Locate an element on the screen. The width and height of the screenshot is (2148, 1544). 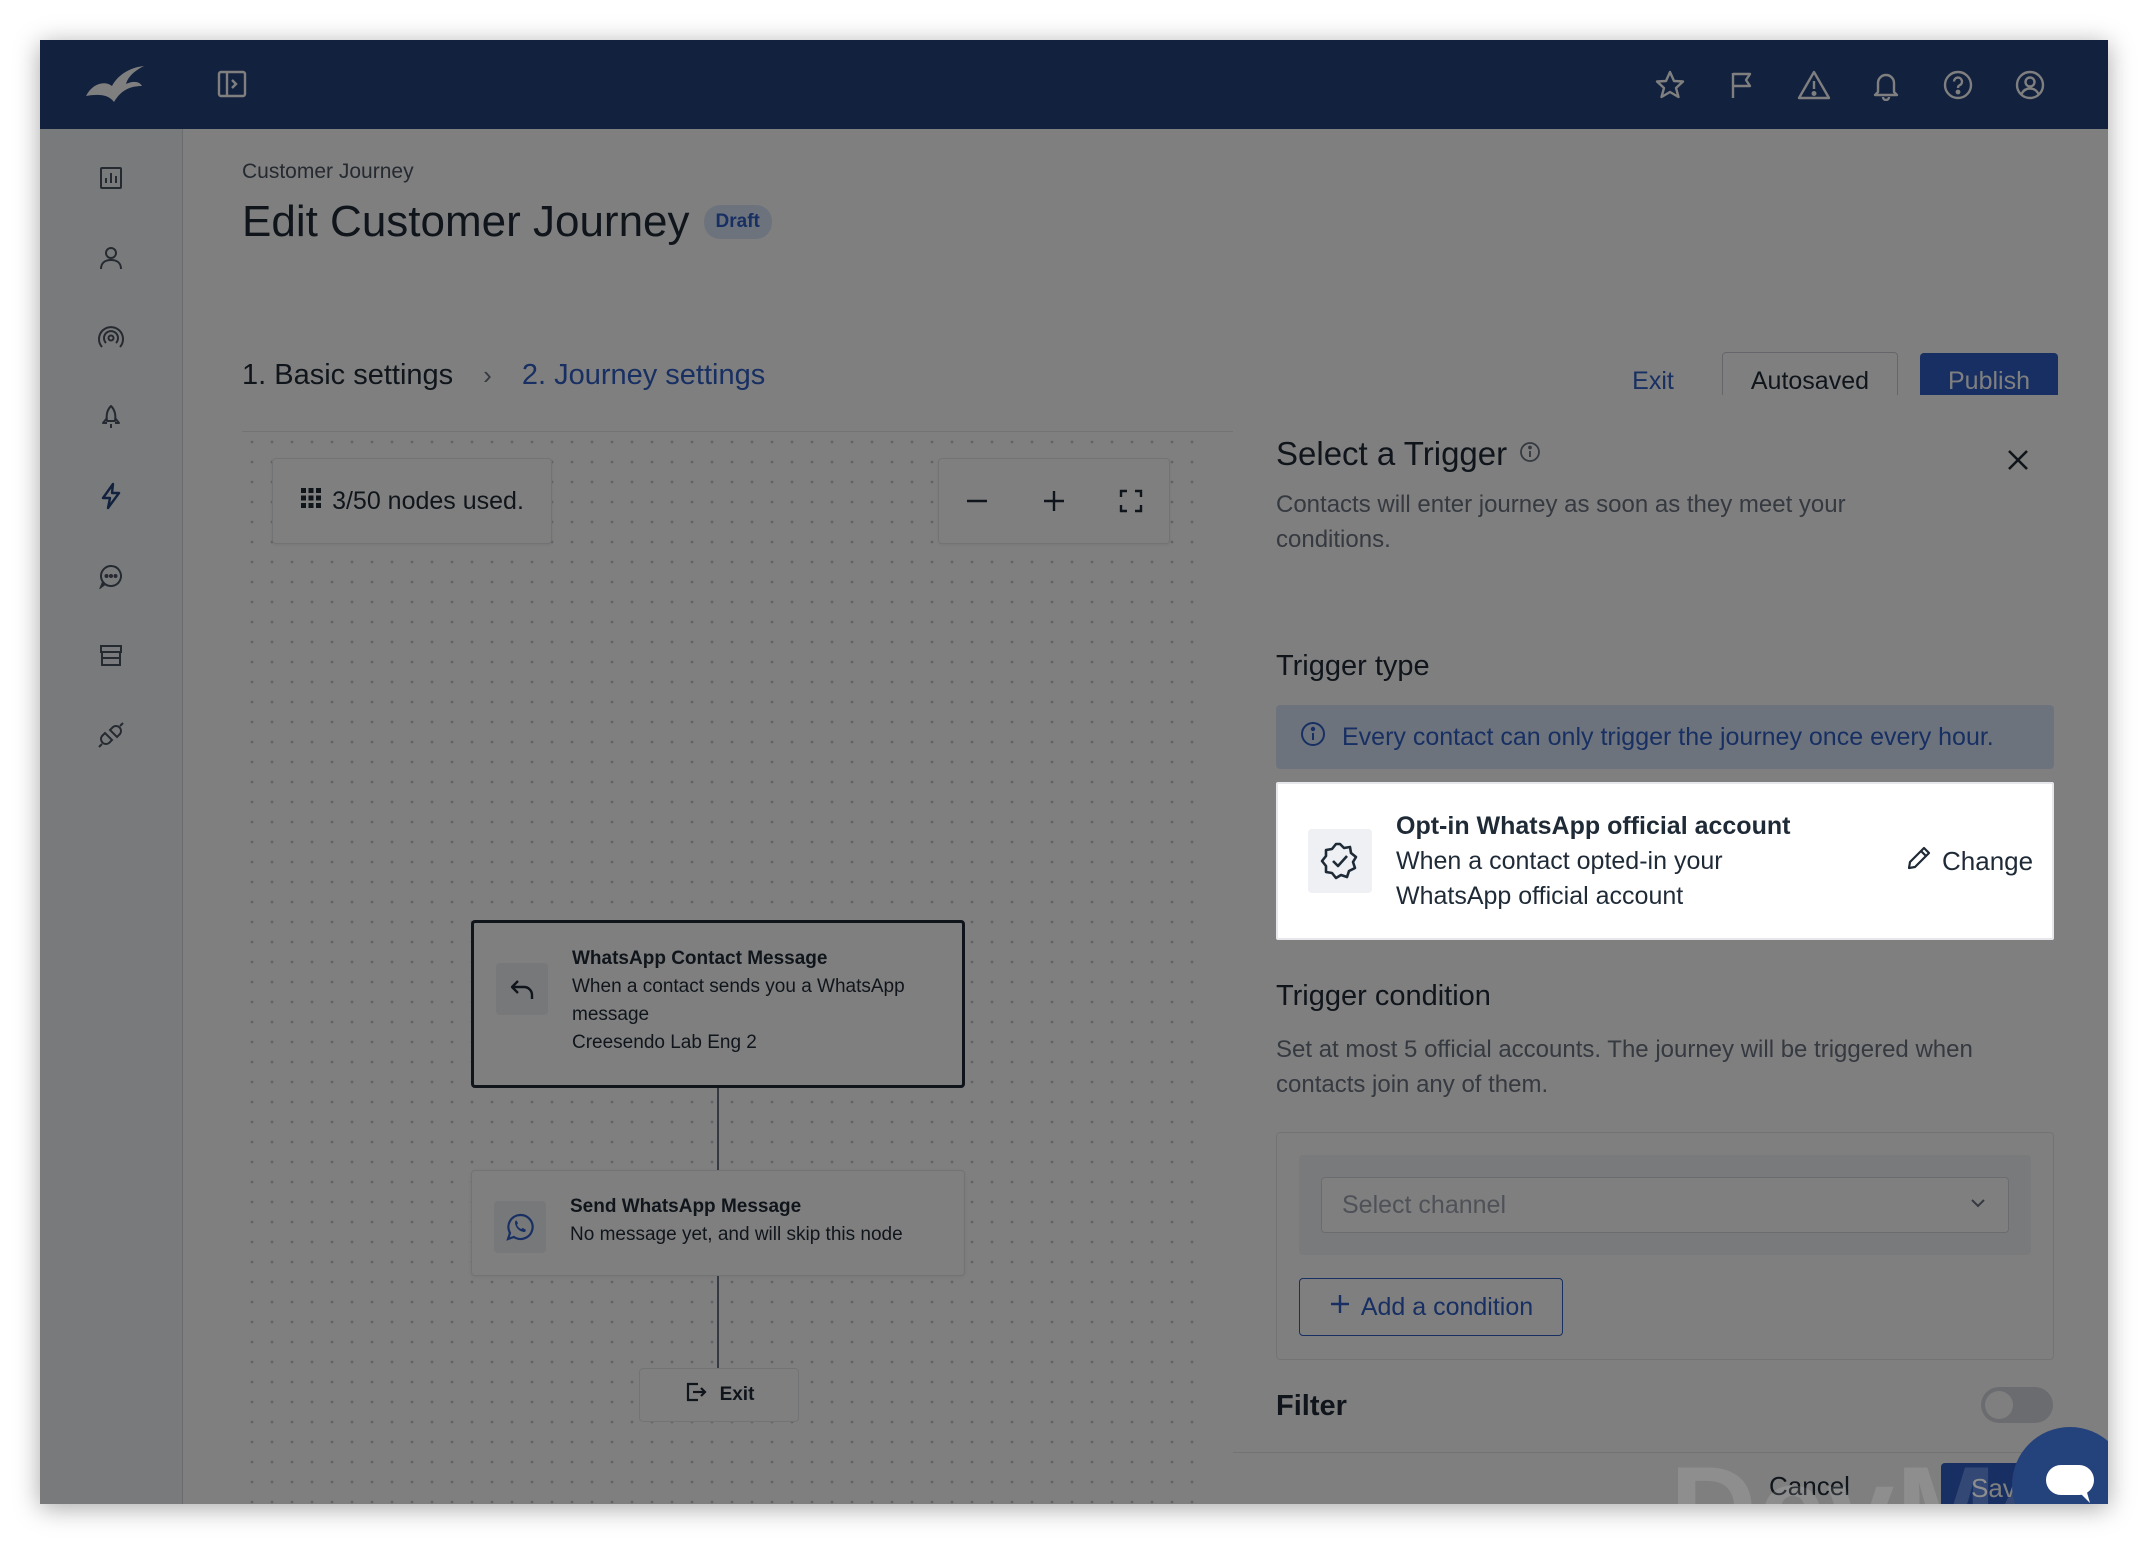
trigger-card-desc: WhatsApp official account is located at coordinates (1540, 895).